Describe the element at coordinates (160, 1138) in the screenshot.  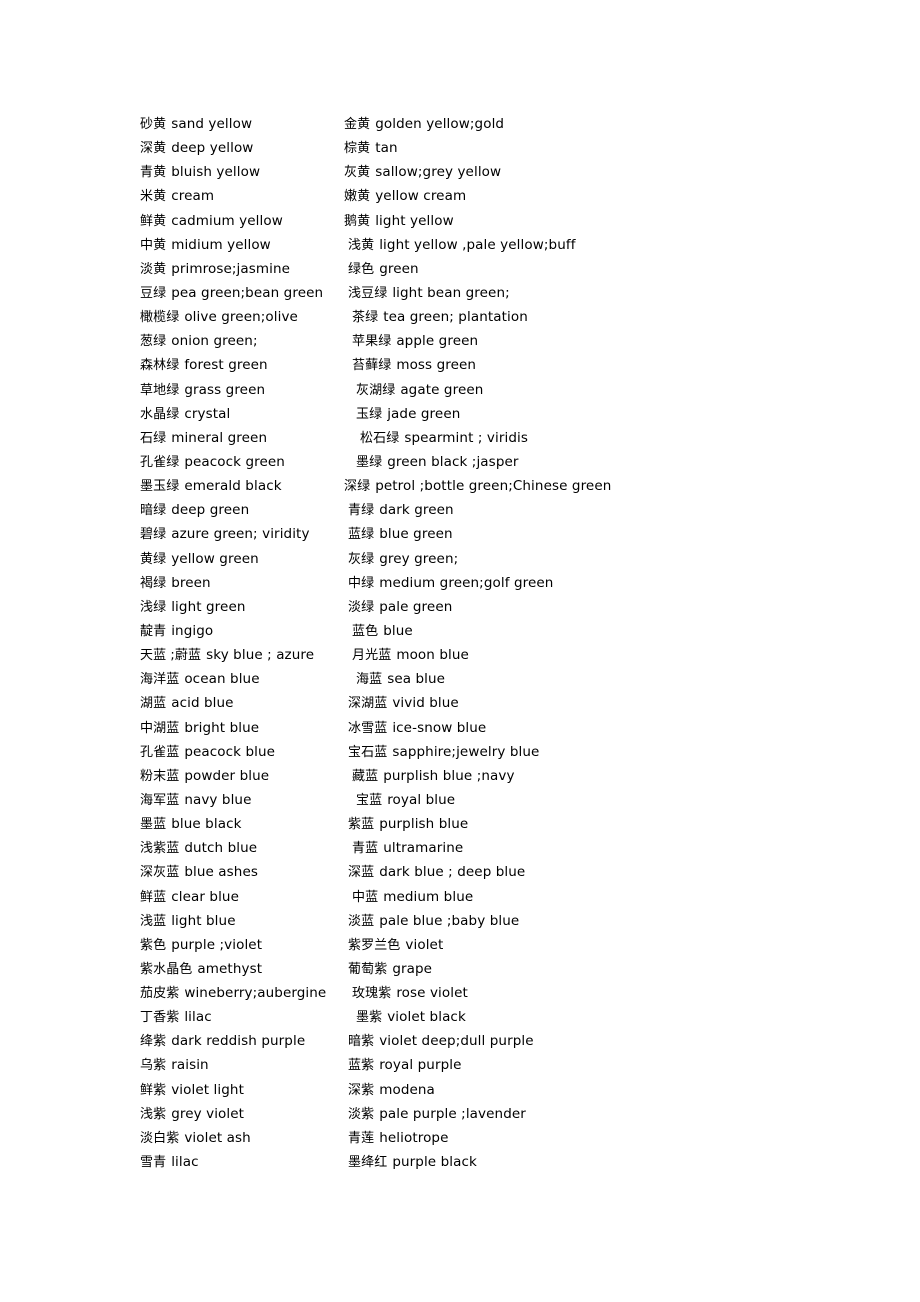
I see `color-name-chinese: 淡白紫` at that location.